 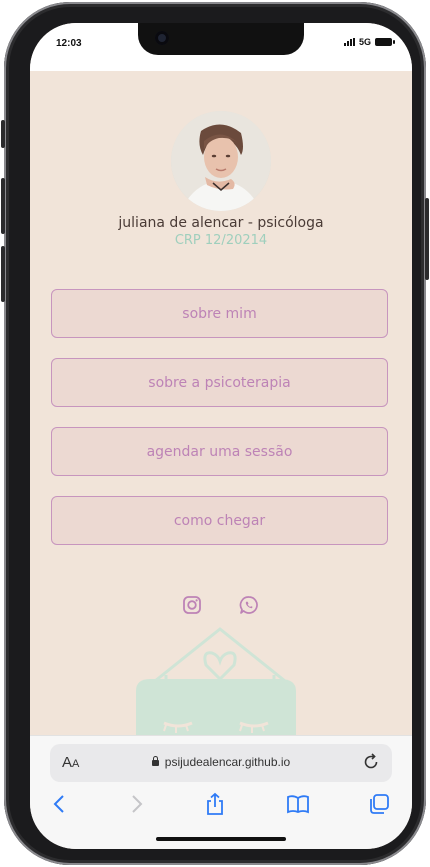 I want to click on bookmarks-icon, so click(x=298, y=804).